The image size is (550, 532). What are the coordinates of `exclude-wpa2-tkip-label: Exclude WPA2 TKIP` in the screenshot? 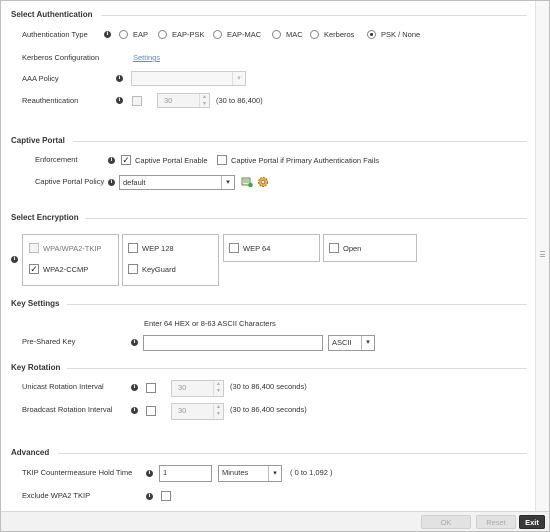 It's located at (56, 495).